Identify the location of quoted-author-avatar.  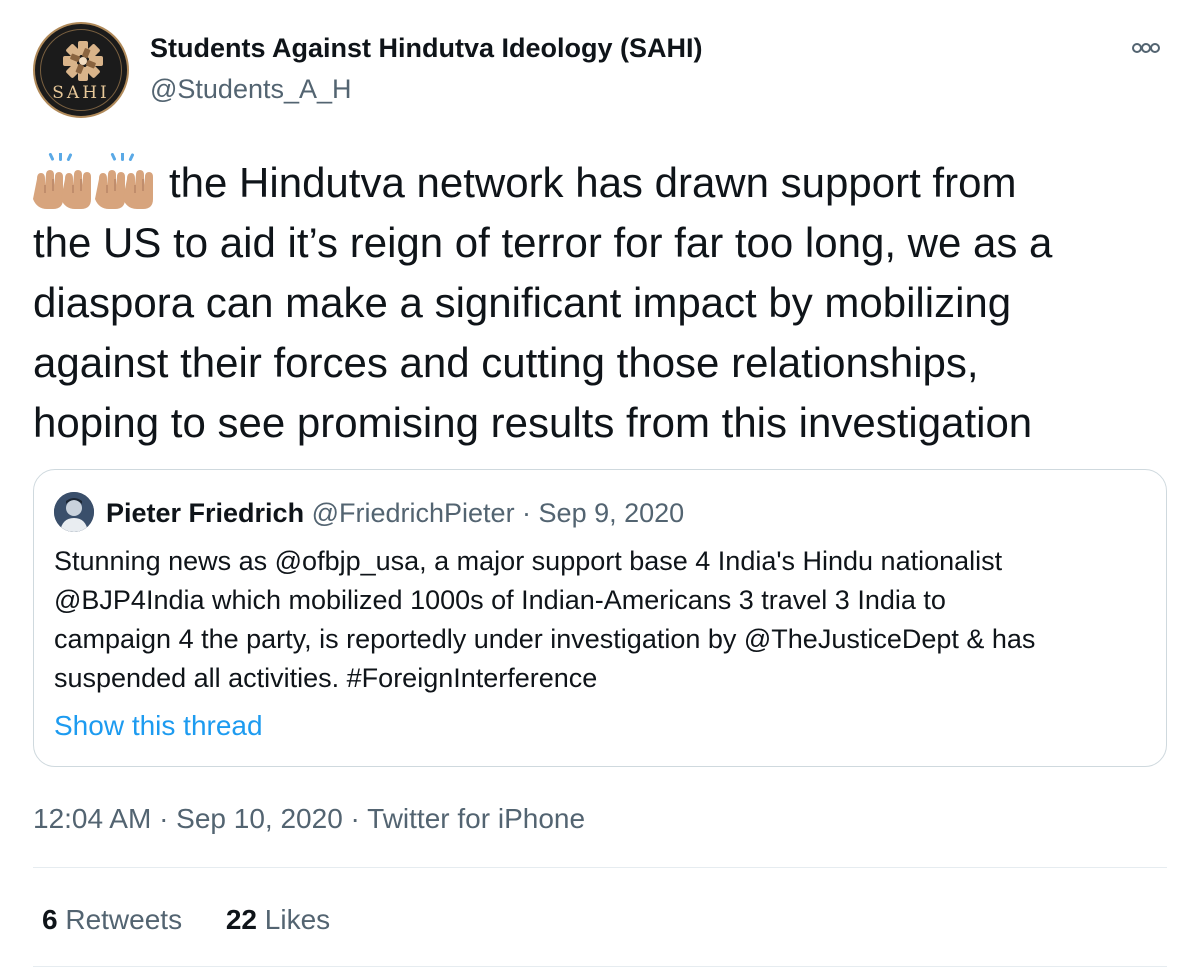
(74, 512).